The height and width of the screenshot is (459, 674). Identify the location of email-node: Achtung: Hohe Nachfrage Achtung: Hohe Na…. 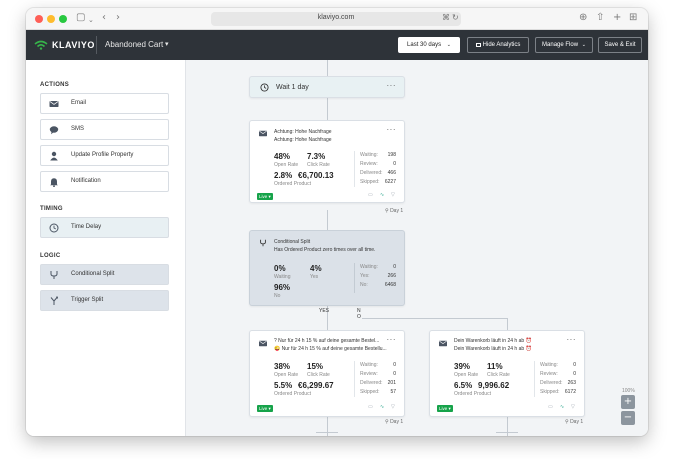
(327, 161).